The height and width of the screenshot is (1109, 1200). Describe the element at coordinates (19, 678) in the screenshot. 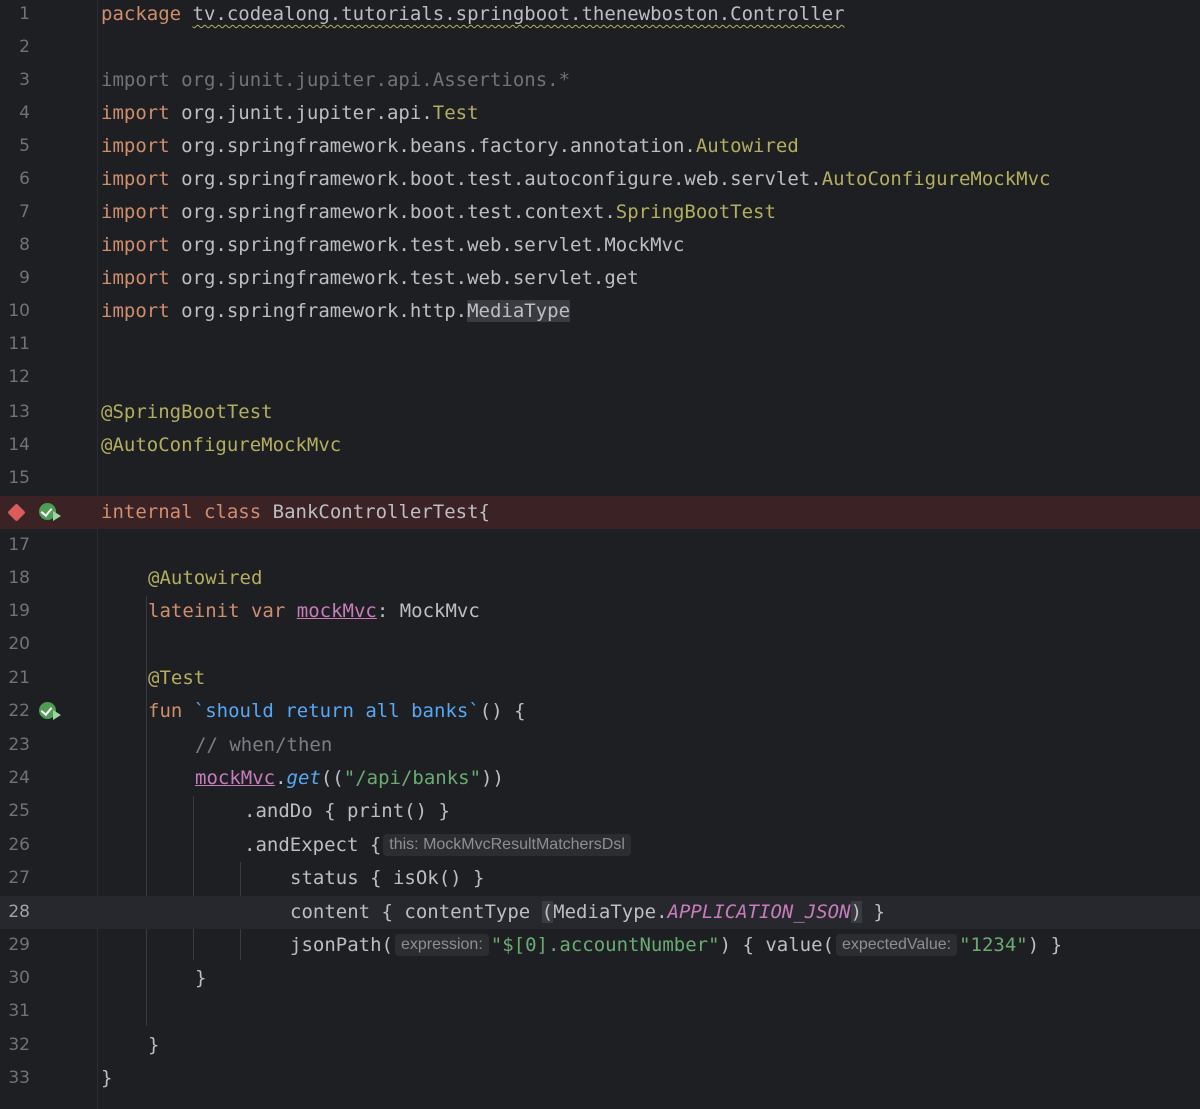

I see `line-number: 21` at that location.